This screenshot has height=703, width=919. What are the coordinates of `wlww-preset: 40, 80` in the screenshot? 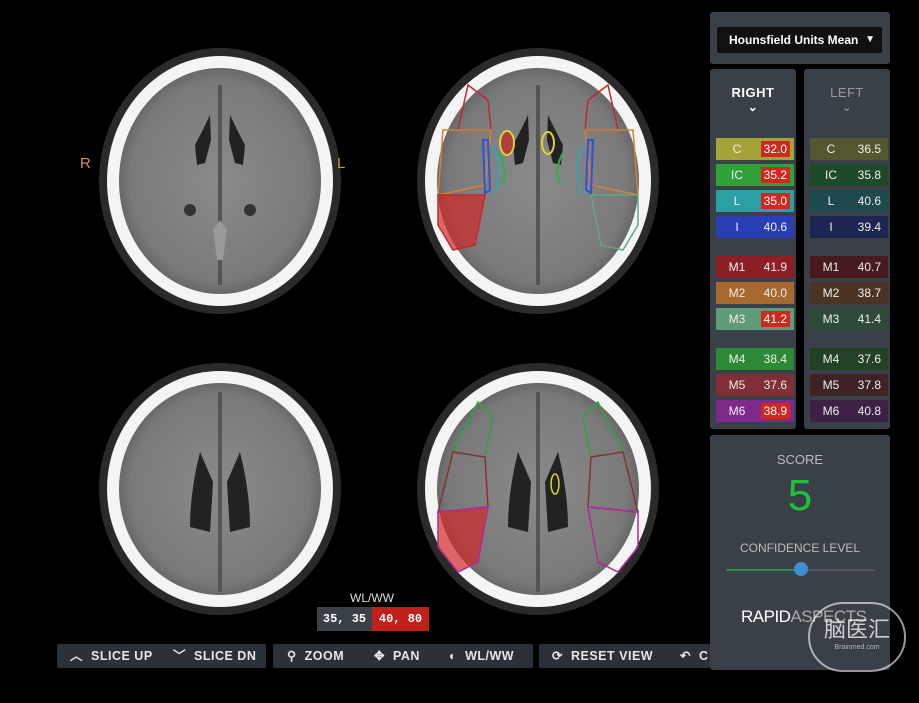 It's located at (400, 619).